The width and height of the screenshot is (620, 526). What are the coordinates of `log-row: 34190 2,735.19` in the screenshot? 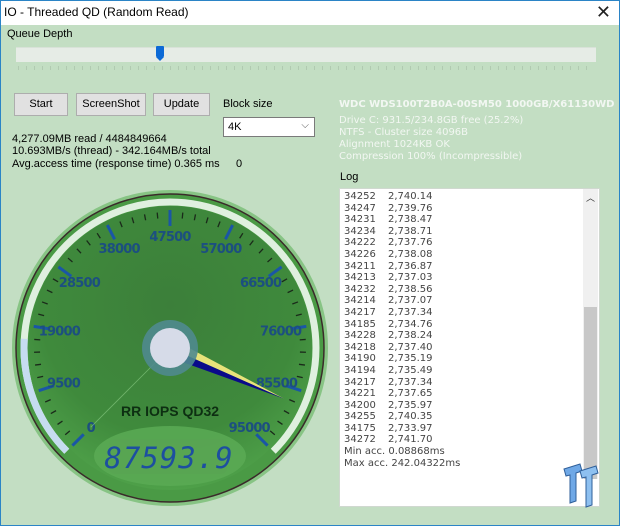 It's located at (402, 359).